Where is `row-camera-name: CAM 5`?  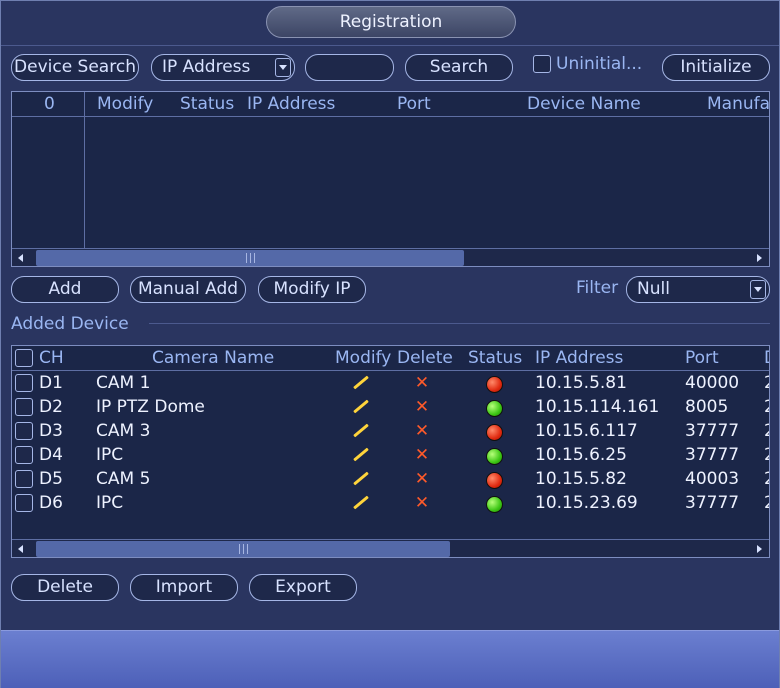 row-camera-name: CAM 5 is located at coordinates (123, 479).